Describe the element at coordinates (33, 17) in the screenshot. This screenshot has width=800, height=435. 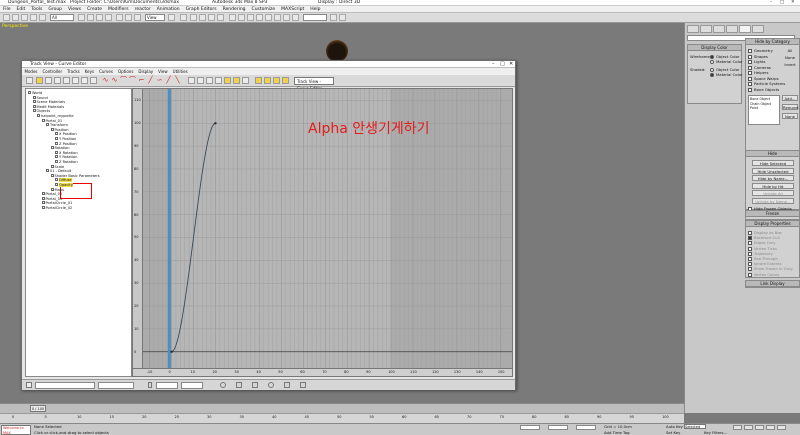
I see `unlink-icon` at that location.